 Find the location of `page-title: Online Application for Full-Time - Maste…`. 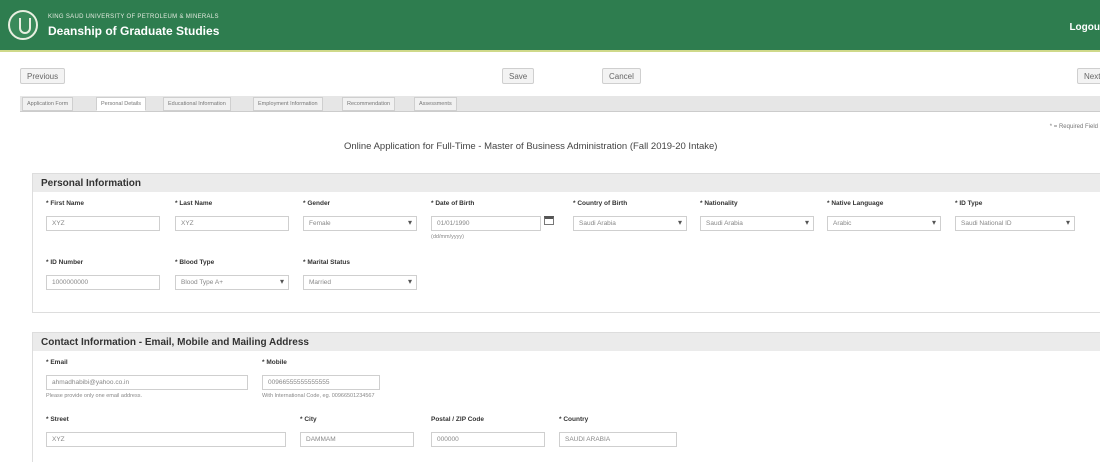

page-title: Online Application for Full-Time - Maste… is located at coordinates (531, 146).